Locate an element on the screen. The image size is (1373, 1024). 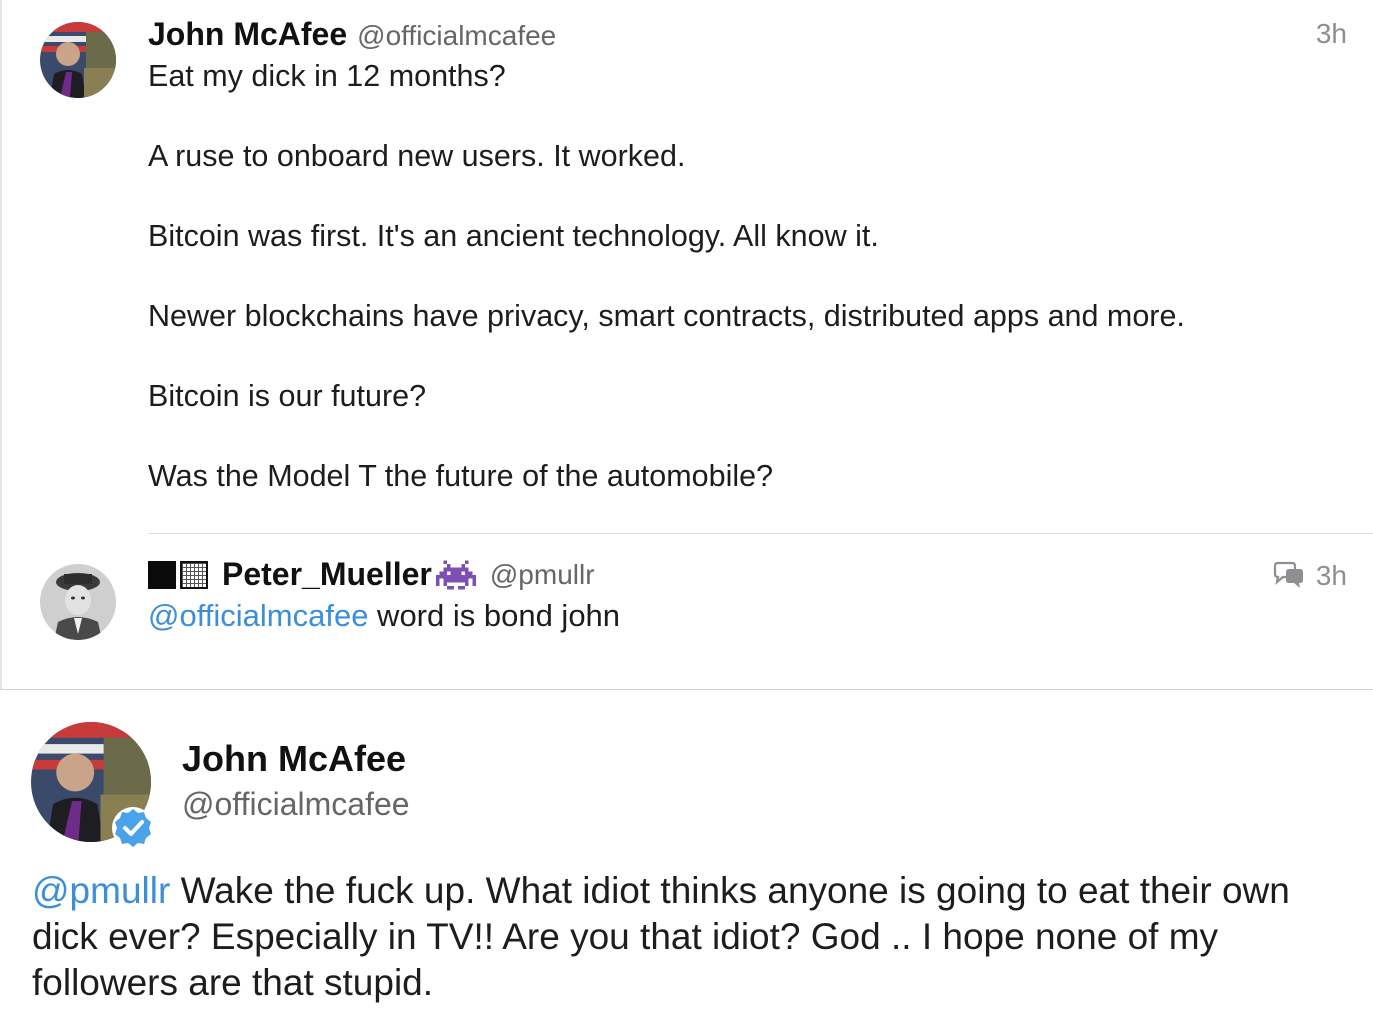
divider is located at coordinates (760, 533).